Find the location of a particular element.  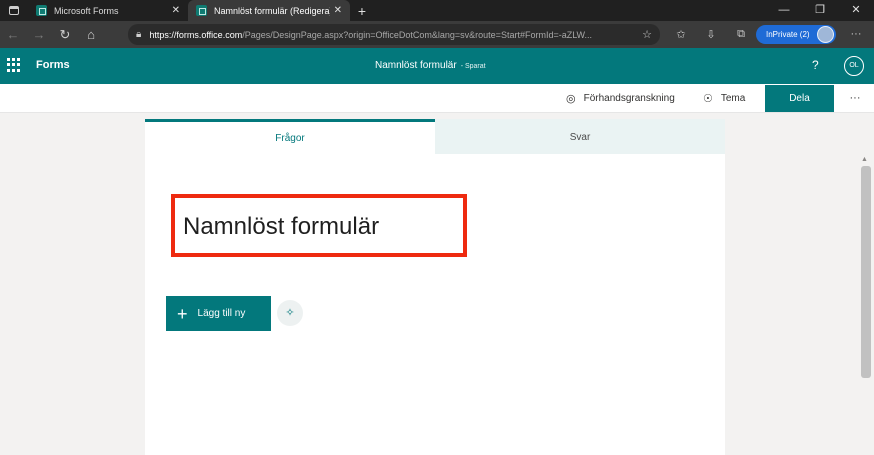

form-tabs: Frågor Svar is located at coordinates (435, 136).